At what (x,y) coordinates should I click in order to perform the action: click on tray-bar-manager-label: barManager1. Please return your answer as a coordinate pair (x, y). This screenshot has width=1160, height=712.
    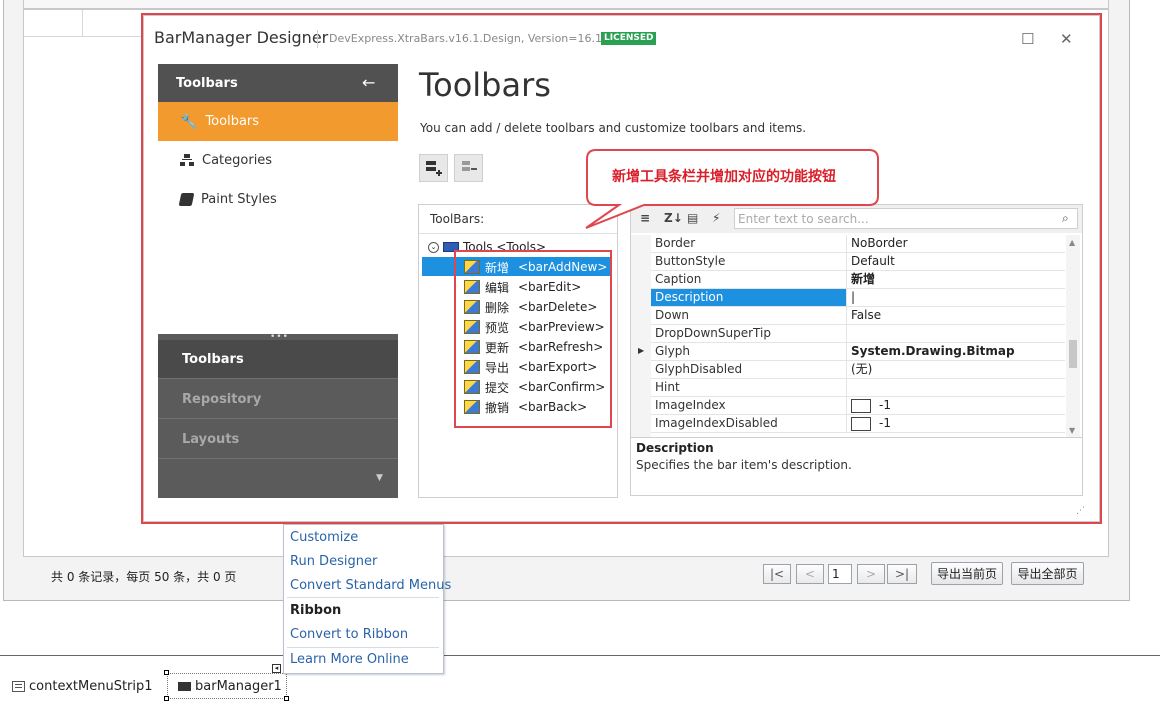
    Looking at the image, I should click on (238, 686).